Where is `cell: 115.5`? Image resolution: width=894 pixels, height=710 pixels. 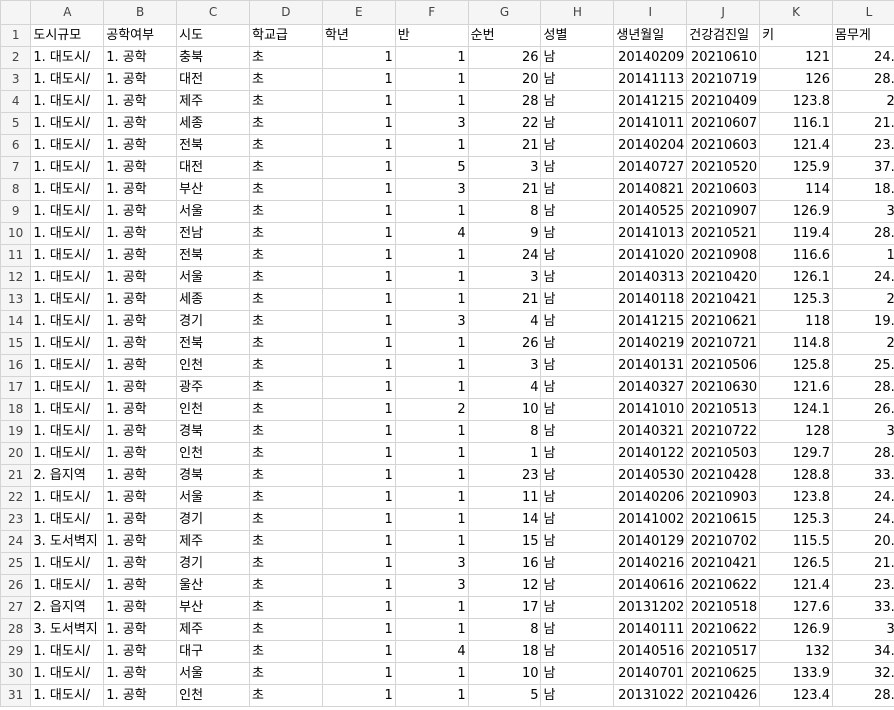 cell: 115.5 is located at coordinates (796, 541).